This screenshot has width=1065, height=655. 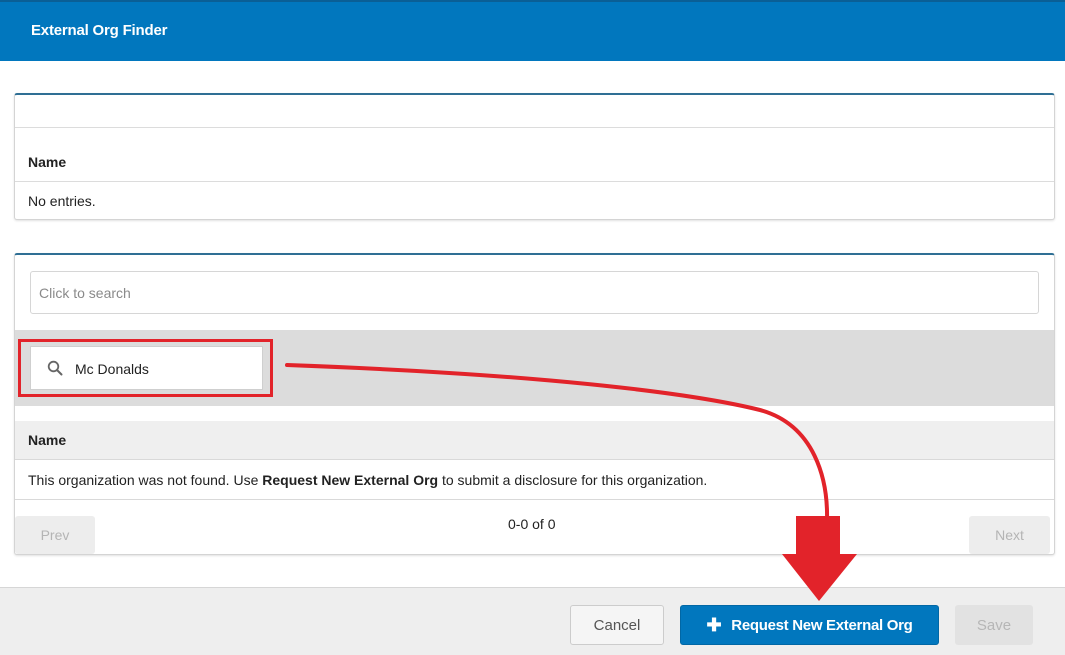 What do you see at coordinates (62, 201) in the screenshot?
I see `selected-empty-message: No entries.` at bounding box center [62, 201].